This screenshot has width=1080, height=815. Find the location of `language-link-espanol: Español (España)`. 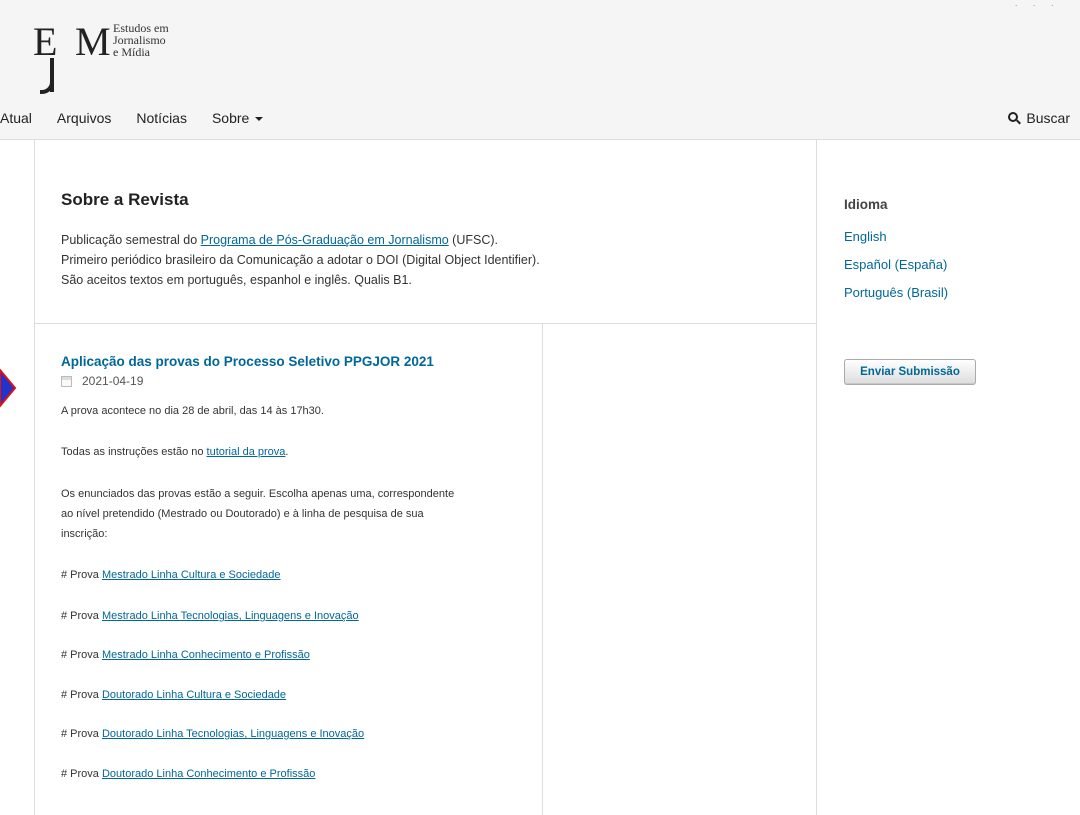

language-link-espanol: Español (España) is located at coordinates (895, 264).